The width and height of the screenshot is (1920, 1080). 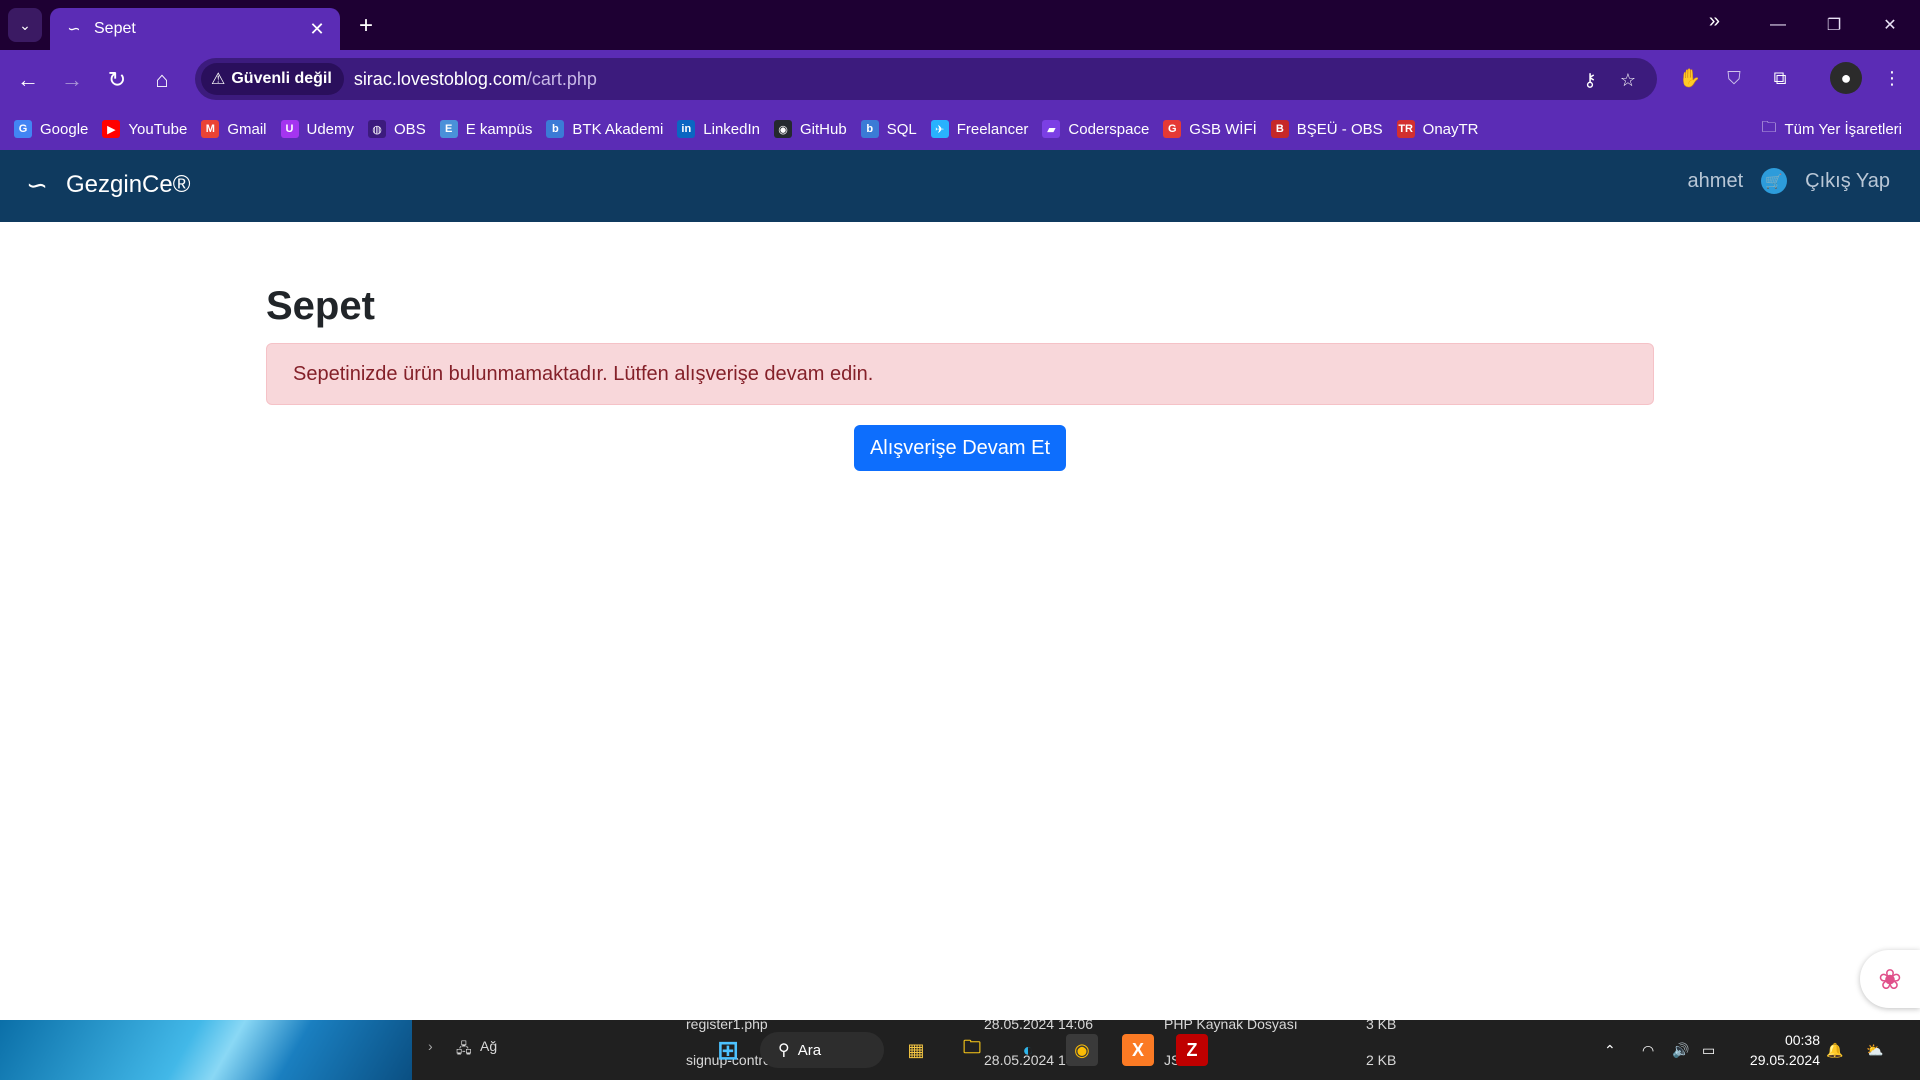 What do you see at coordinates (488, 1046) in the screenshot?
I see `explorer-network-label: Ağ` at bounding box center [488, 1046].